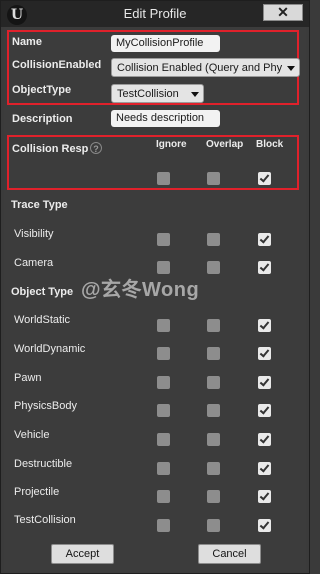 The width and height of the screenshot is (320, 574). I want to click on object-row-label: PhysicsBody, so click(45, 406).